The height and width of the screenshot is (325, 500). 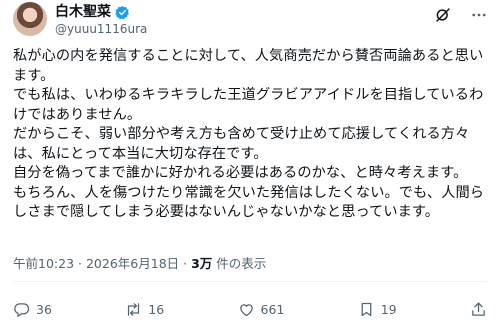 I want to click on like-icon, so click(x=246, y=309).